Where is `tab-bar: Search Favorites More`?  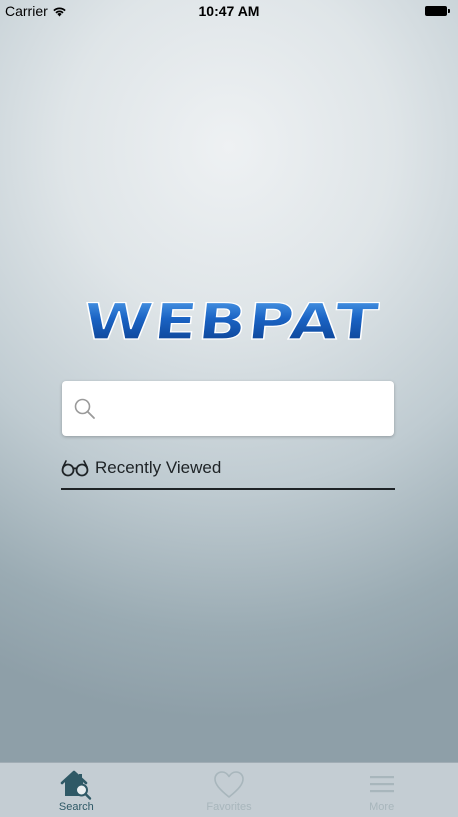
tab-bar: Search Favorites More is located at coordinates (229, 789).